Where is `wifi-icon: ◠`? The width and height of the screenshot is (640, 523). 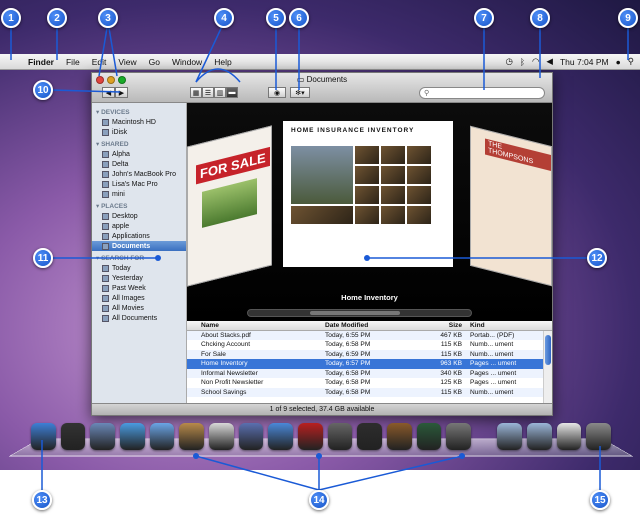
wifi-icon: ◠ is located at coordinates (535, 61).